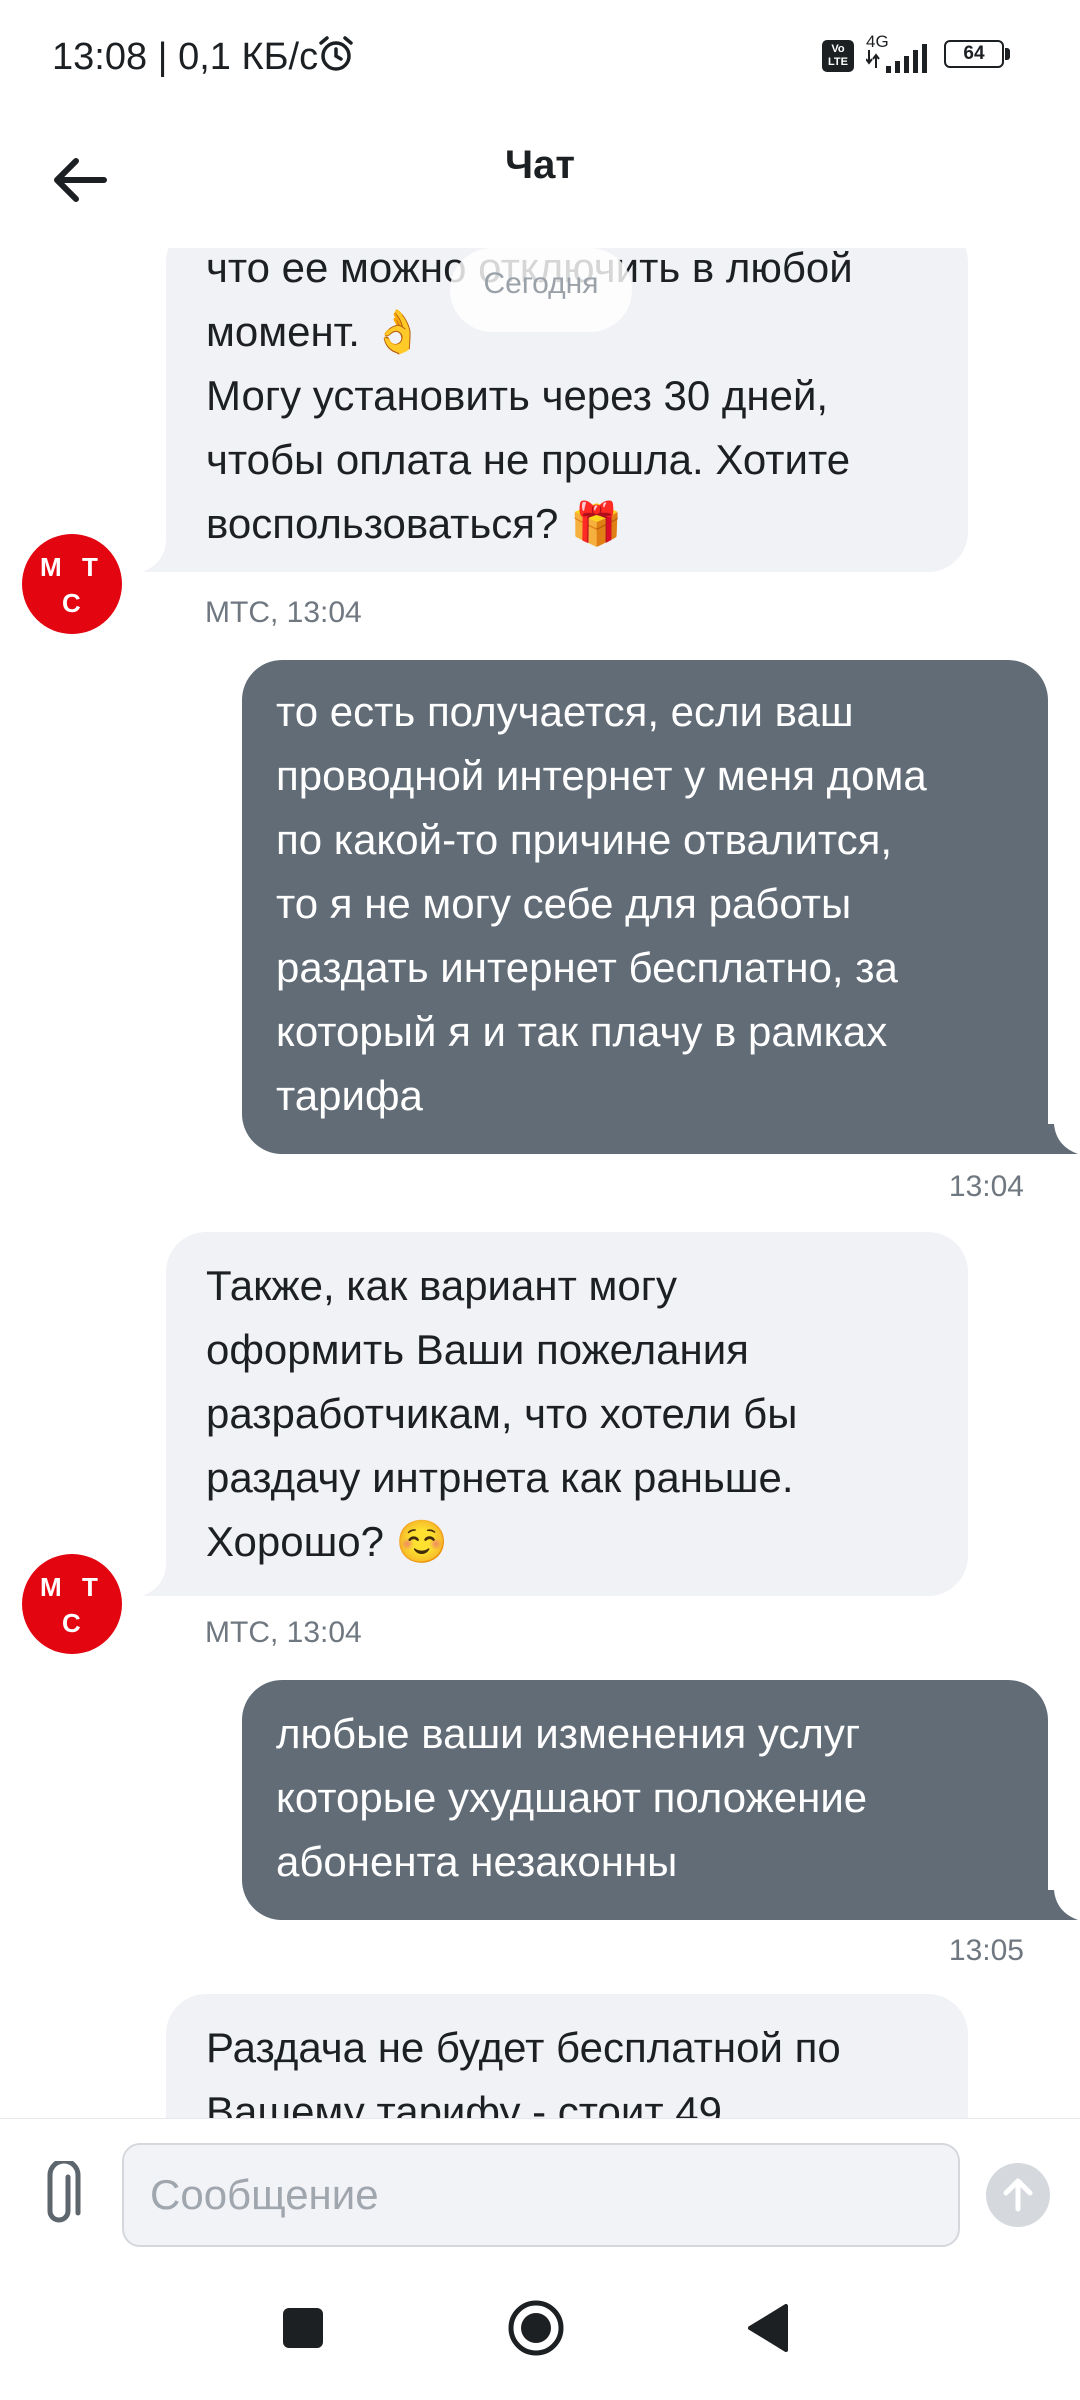 Image resolution: width=1080 pixels, height=2400 pixels. What do you see at coordinates (477, 1861) in the screenshot?
I see `message-line: абонента незаконны` at bounding box center [477, 1861].